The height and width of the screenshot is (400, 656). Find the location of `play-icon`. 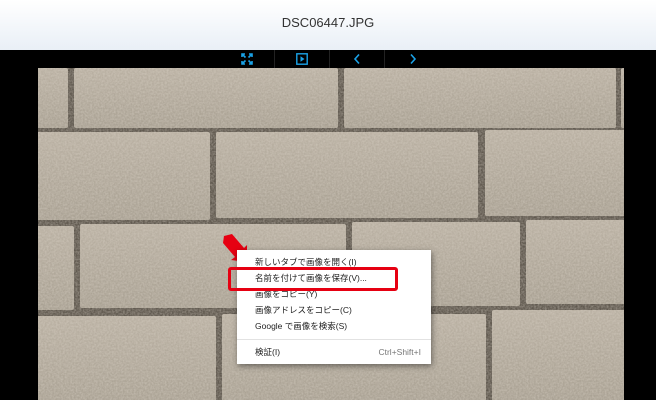

play-icon is located at coordinates (302, 59).